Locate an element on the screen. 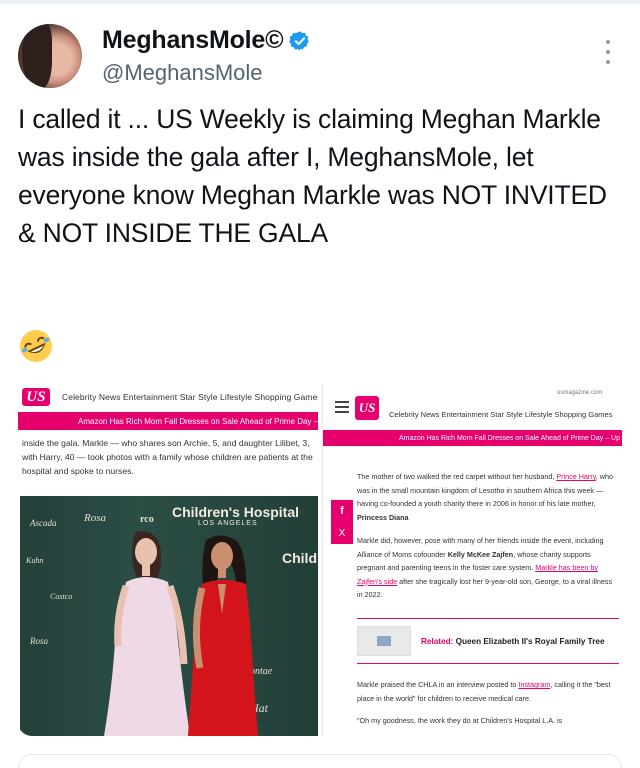 The image size is (640, 768). author-row: MeghansMole© is located at coordinates (206, 40).